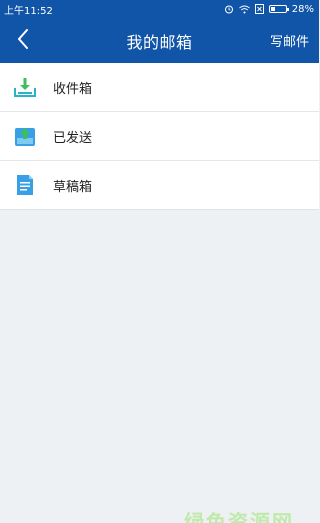 This screenshot has height=523, width=320. I want to click on battery-icon, so click(278, 9).